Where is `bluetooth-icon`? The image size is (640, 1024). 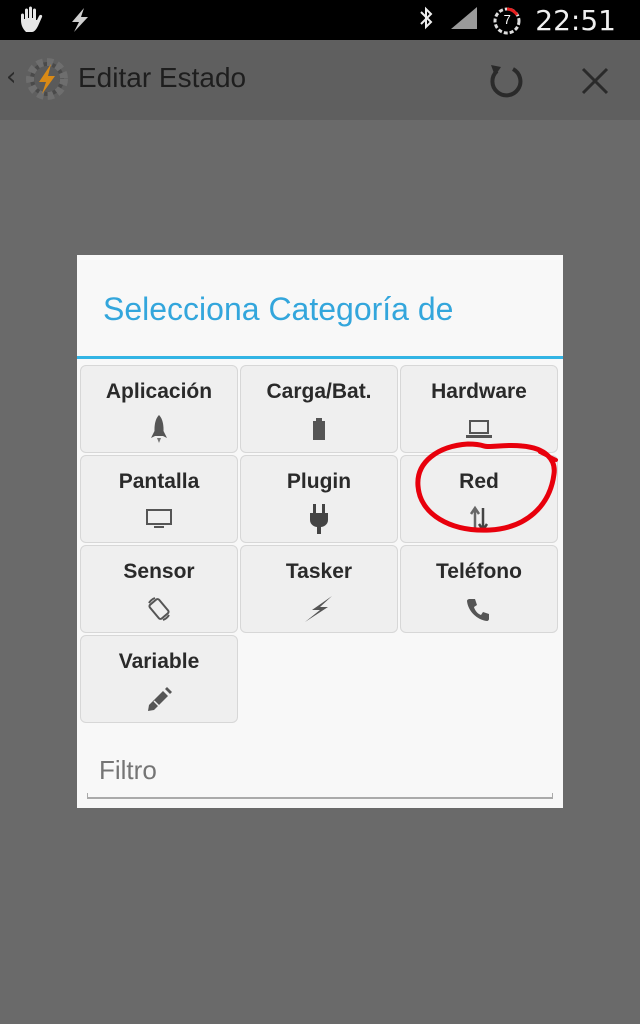
bluetooth-icon is located at coordinates (426, 20).